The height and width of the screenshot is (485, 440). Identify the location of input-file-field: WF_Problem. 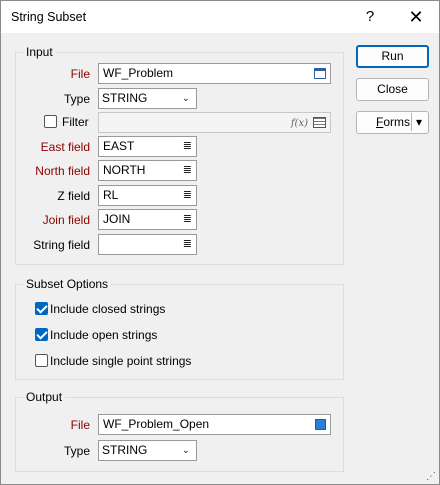
(214, 73).